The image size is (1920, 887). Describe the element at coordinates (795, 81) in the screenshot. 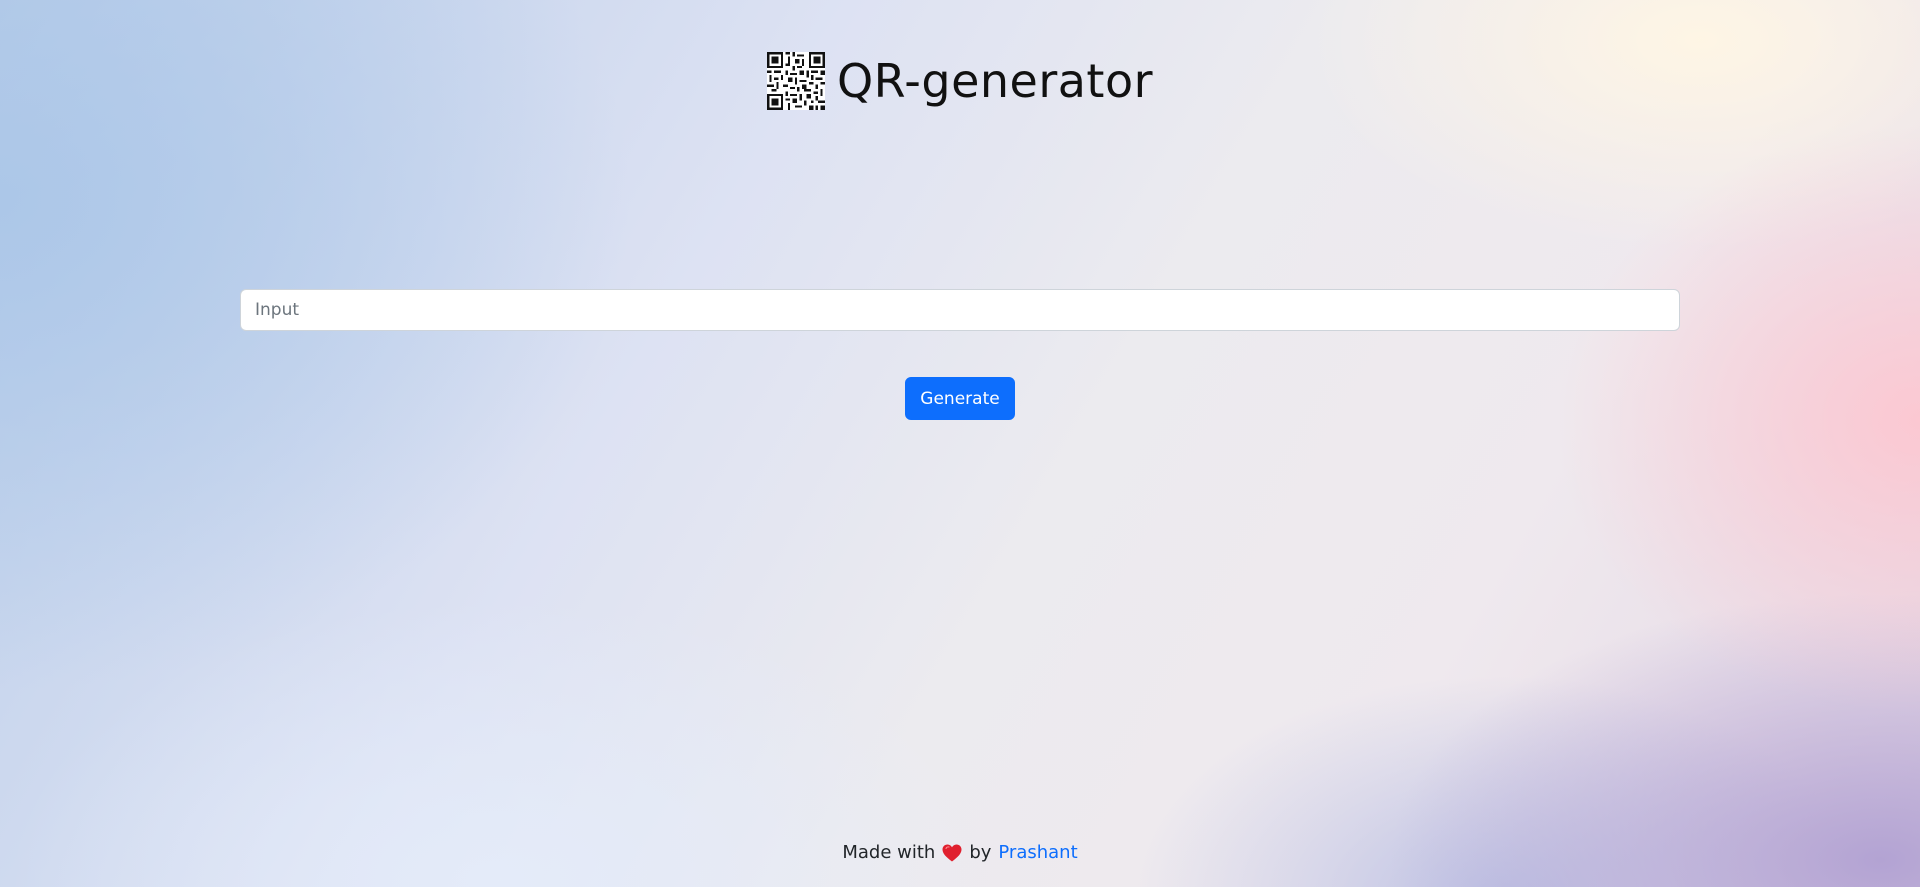

I see `qr-code-icon` at that location.